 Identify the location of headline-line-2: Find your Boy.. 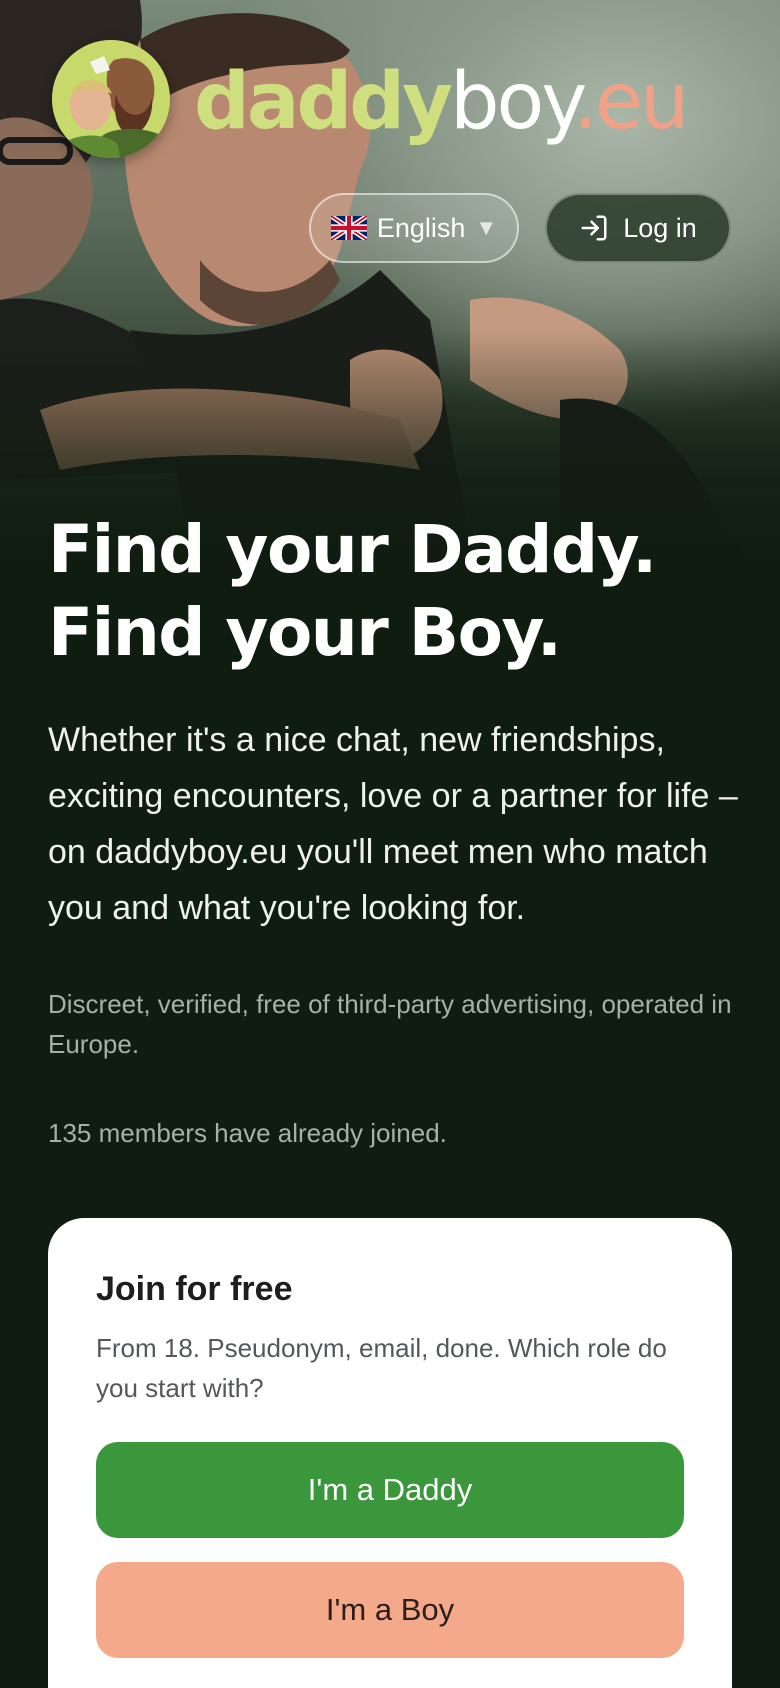
(305, 632).